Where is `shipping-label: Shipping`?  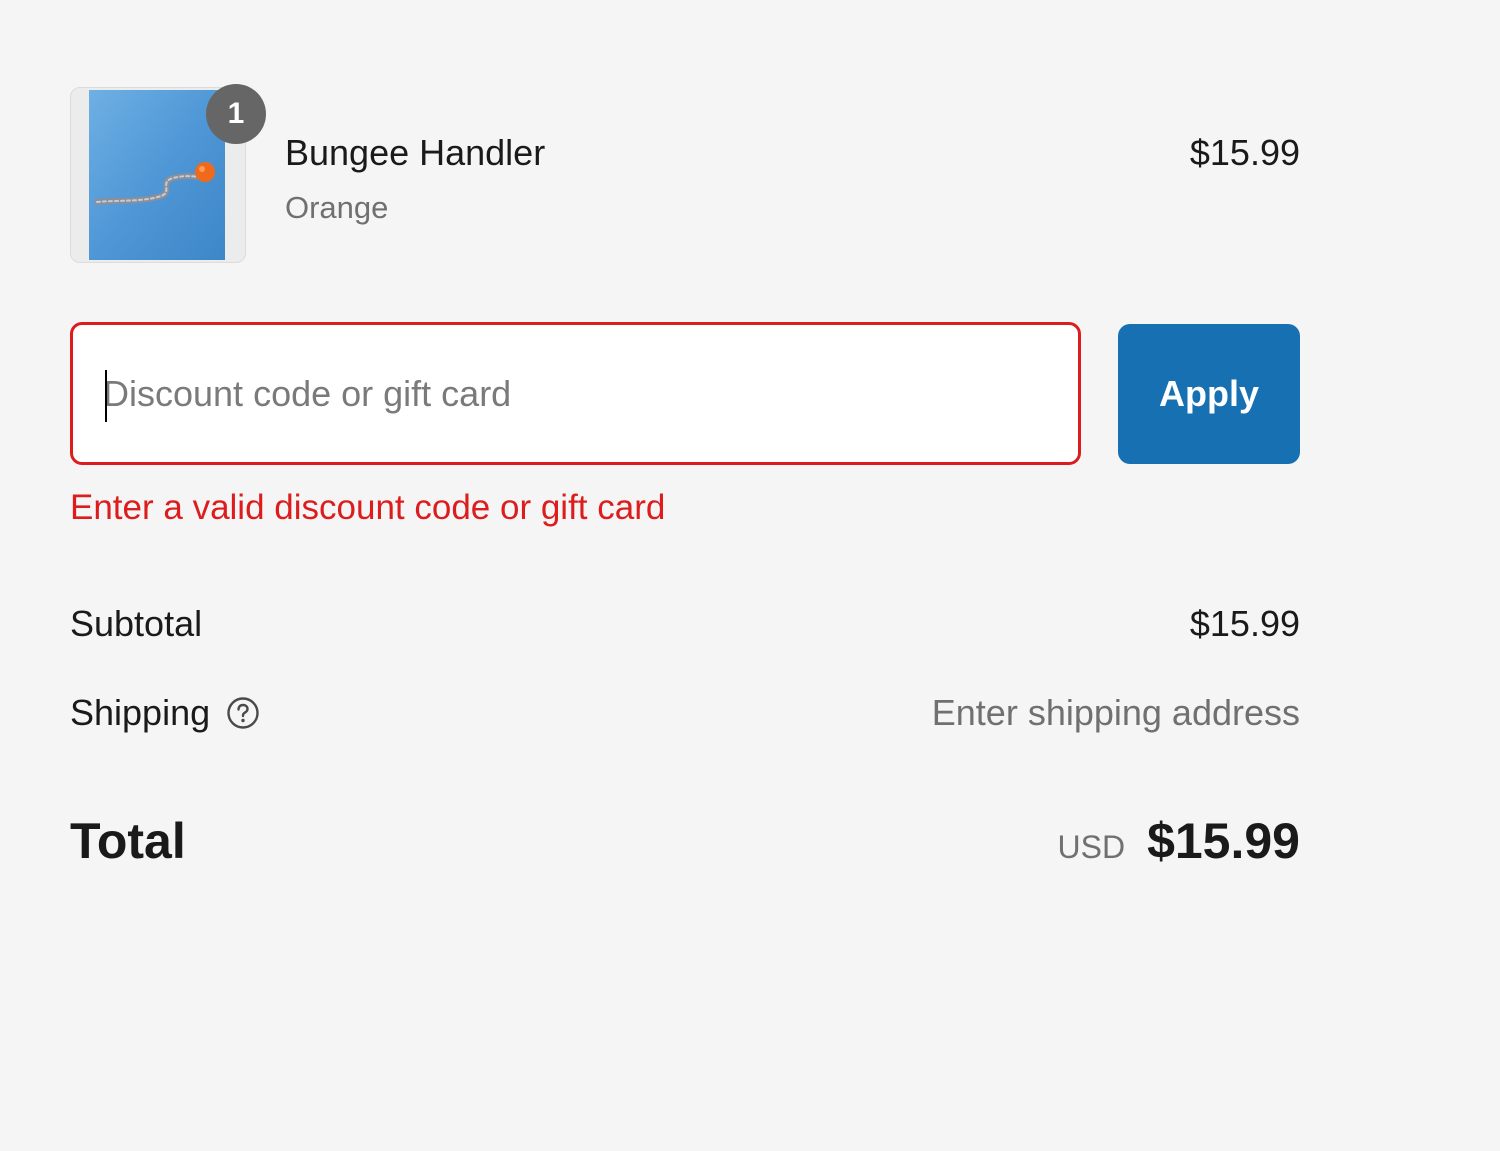 shipping-label: Shipping is located at coordinates (165, 713).